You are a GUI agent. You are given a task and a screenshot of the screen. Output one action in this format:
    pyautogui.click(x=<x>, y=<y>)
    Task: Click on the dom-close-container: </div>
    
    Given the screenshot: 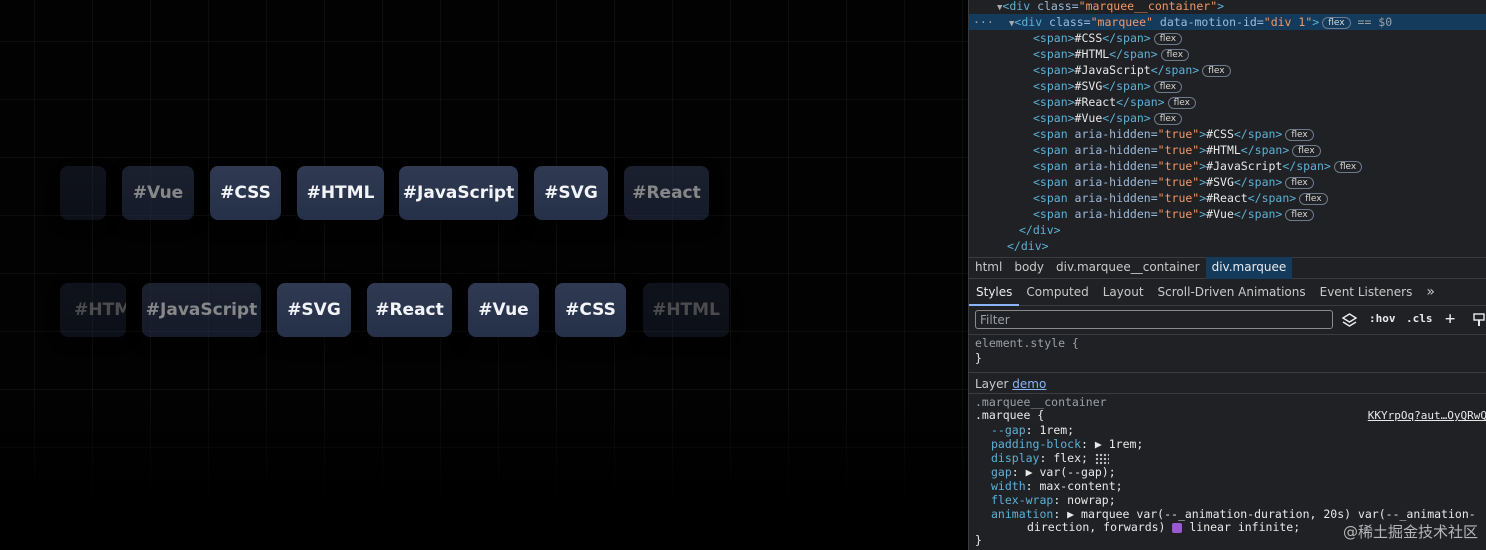 What is the action you would take?
    pyautogui.click(x=1227, y=246)
    